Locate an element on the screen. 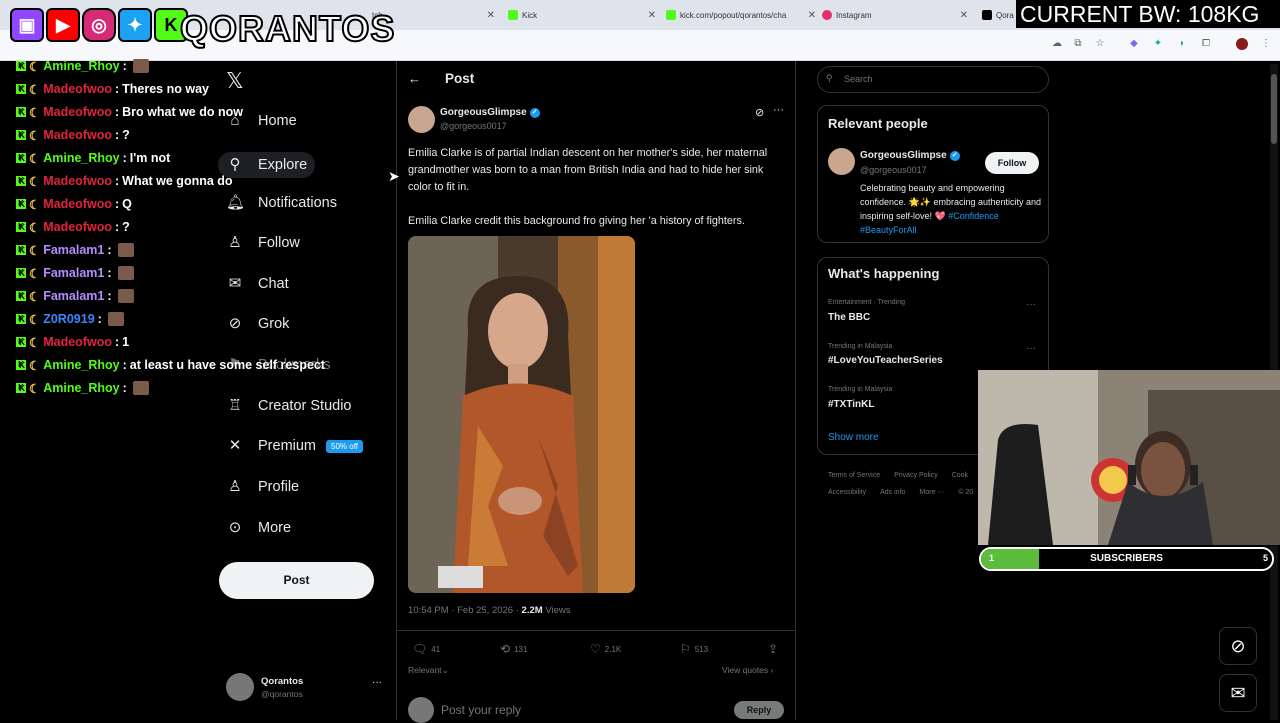  browser-tab: Kick ✕ is located at coordinates (582, 15).